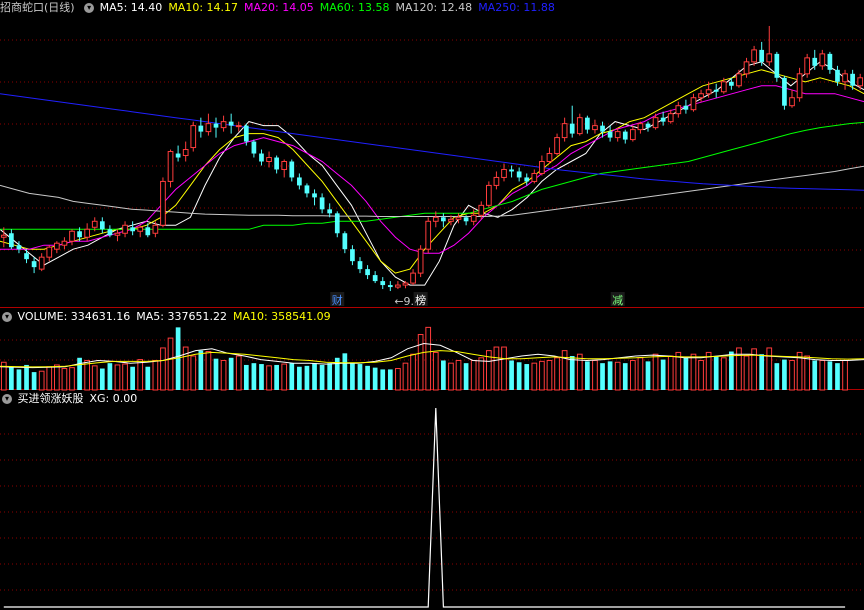  Describe the element at coordinates (203, 7) in the screenshot. I see `ma-legend-item-1: MA10: 14.17` at that location.